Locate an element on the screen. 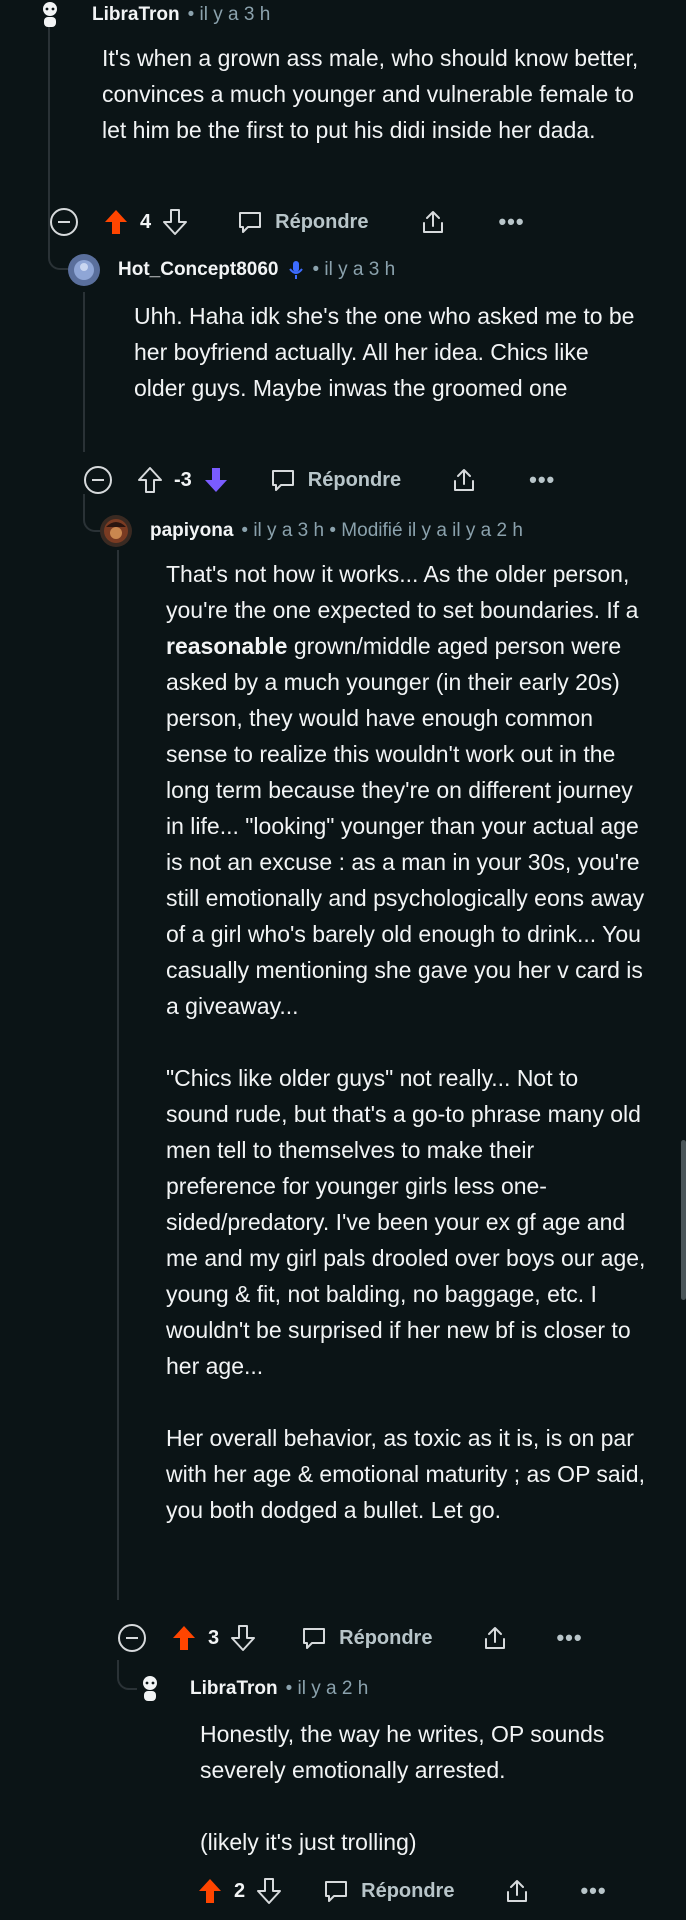 This screenshot has width=686, height=1920. bold-text: reasonable is located at coordinates (227, 646).